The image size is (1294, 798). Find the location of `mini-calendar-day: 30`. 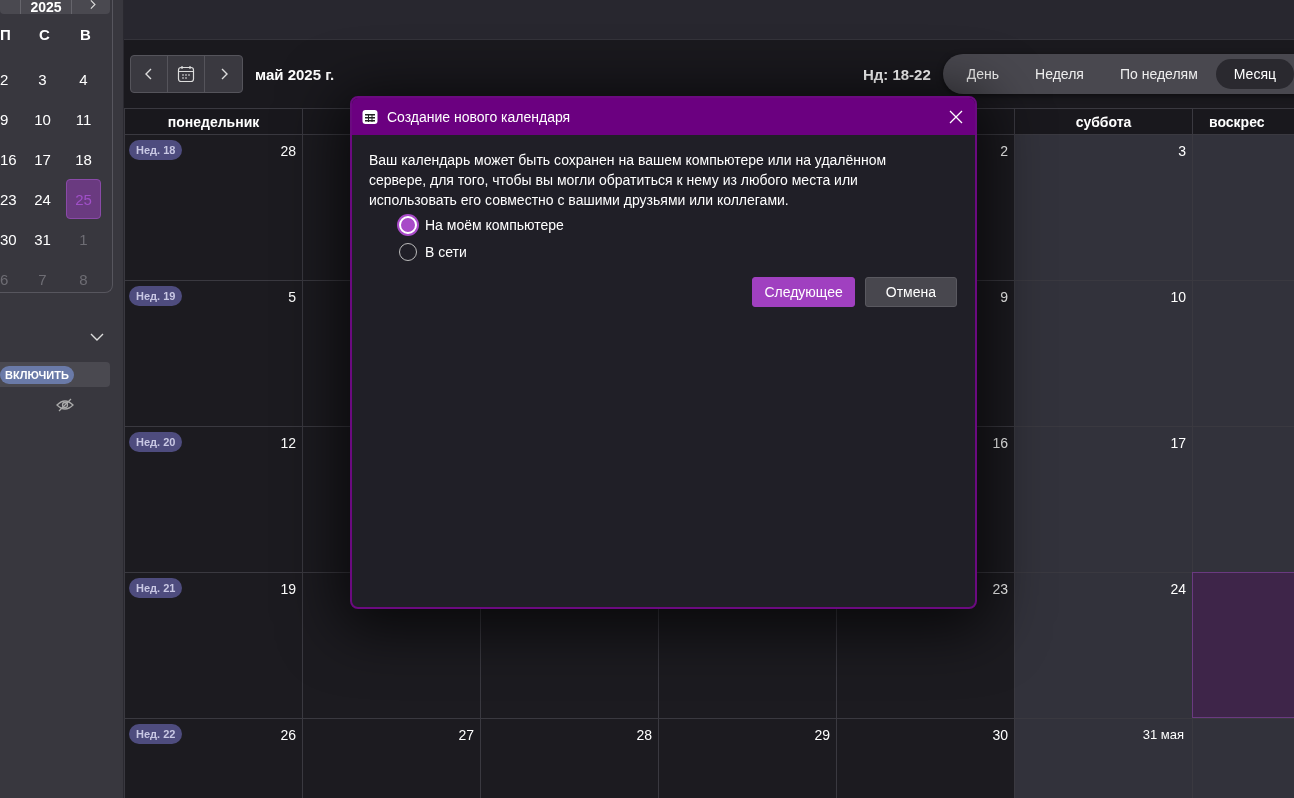

mini-calendar-day: 30 is located at coordinates (12, 239).